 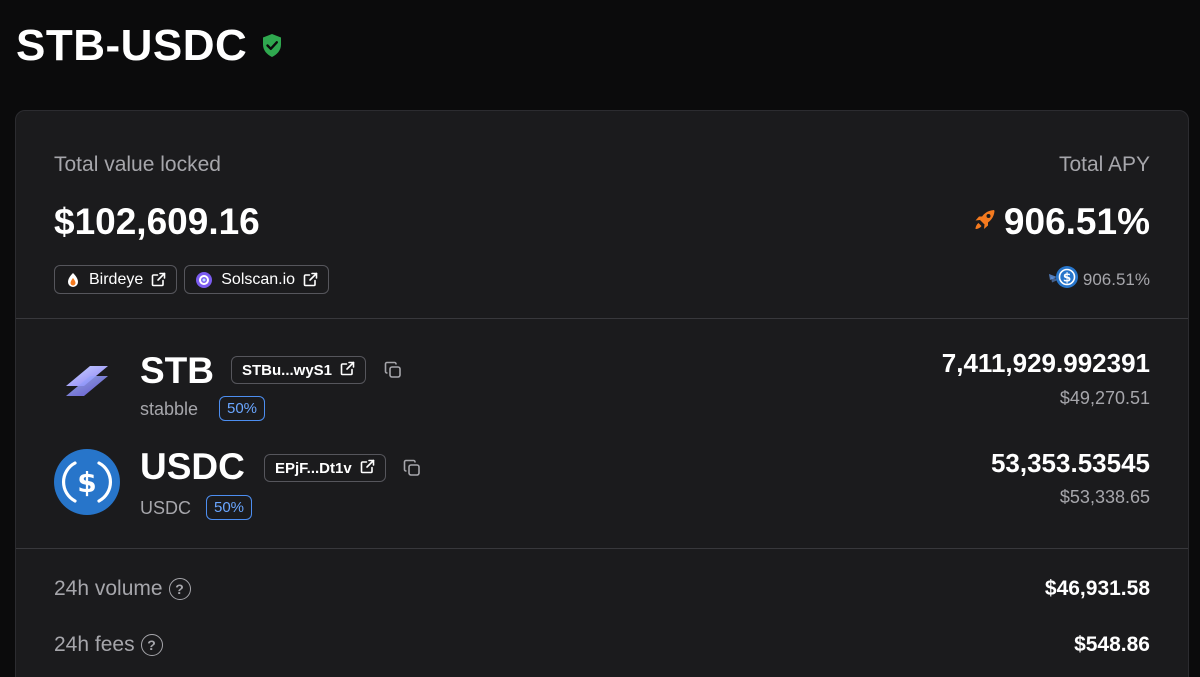 What do you see at coordinates (177, 370) in the screenshot?
I see `token-symbol: STB` at bounding box center [177, 370].